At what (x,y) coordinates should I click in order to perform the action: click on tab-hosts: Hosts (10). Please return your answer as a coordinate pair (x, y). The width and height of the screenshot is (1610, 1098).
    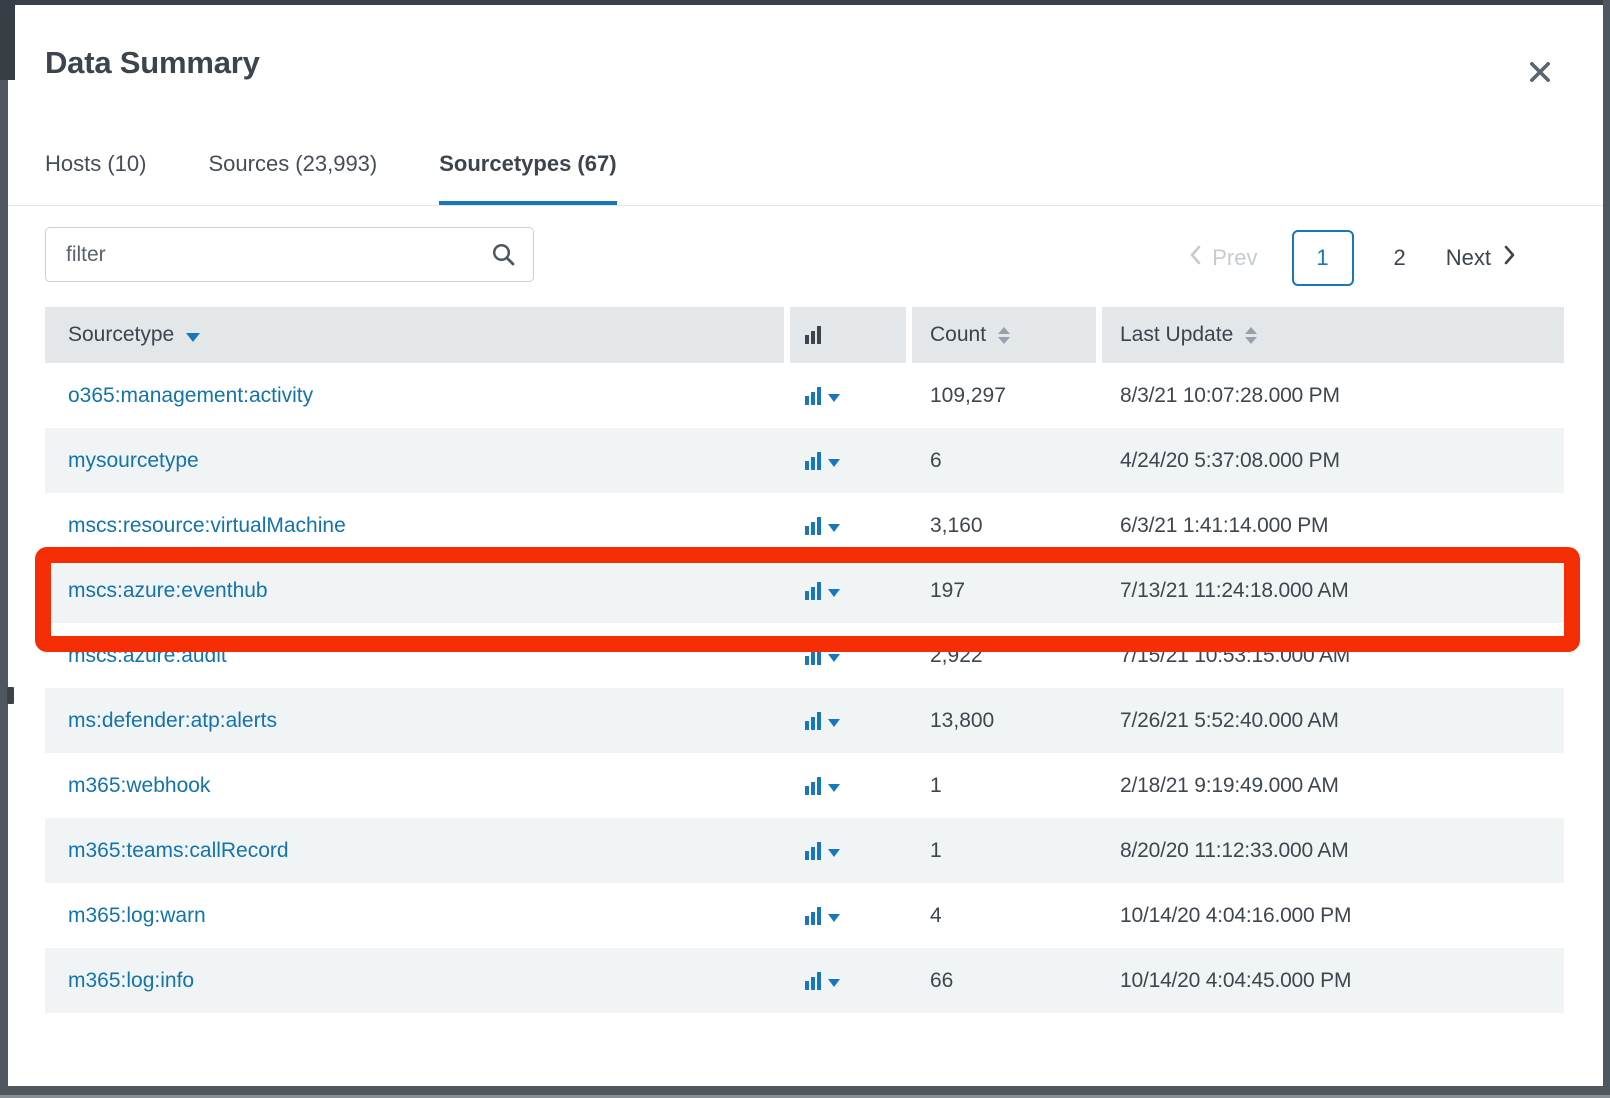
    Looking at the image, I should click on (95, 174).